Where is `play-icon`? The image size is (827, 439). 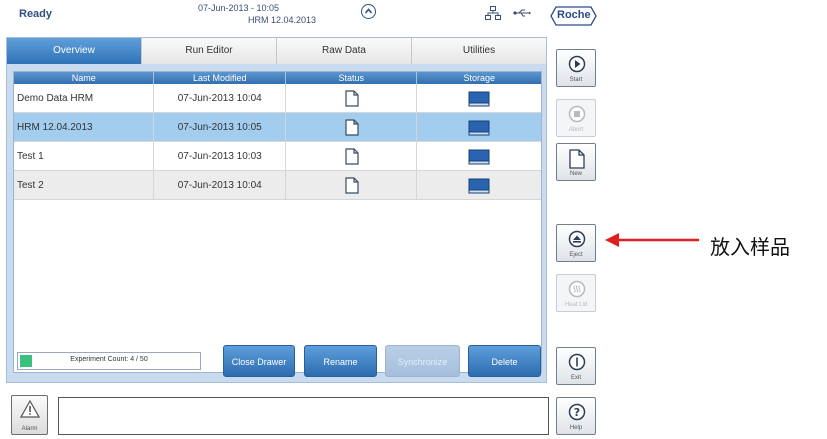 play-icon is located at coordinates (577, 64).